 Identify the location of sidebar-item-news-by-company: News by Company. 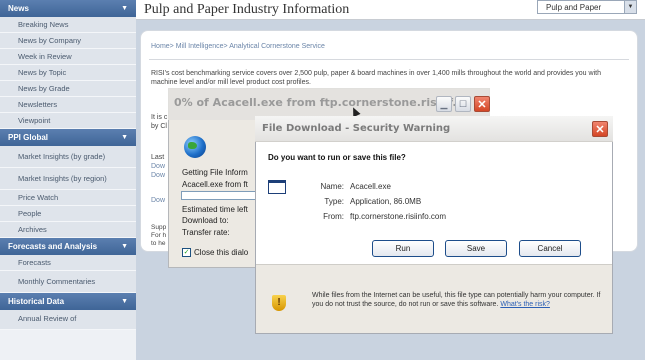
(68, 41).